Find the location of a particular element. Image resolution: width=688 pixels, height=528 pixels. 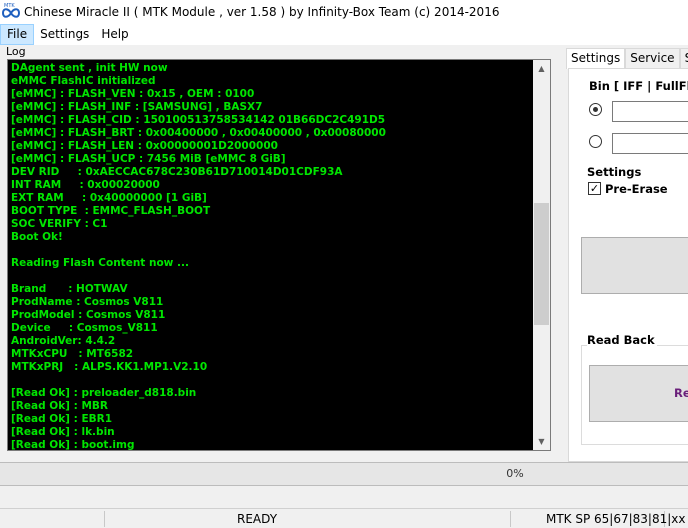

action-button is located at coordinates (634, 265).